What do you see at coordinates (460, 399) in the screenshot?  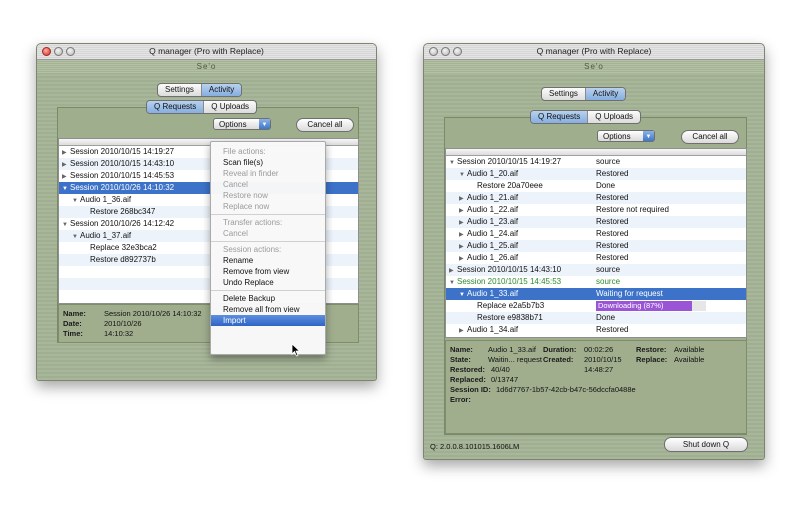 I see `error-key: Error:` at bounding box center [460, 399].